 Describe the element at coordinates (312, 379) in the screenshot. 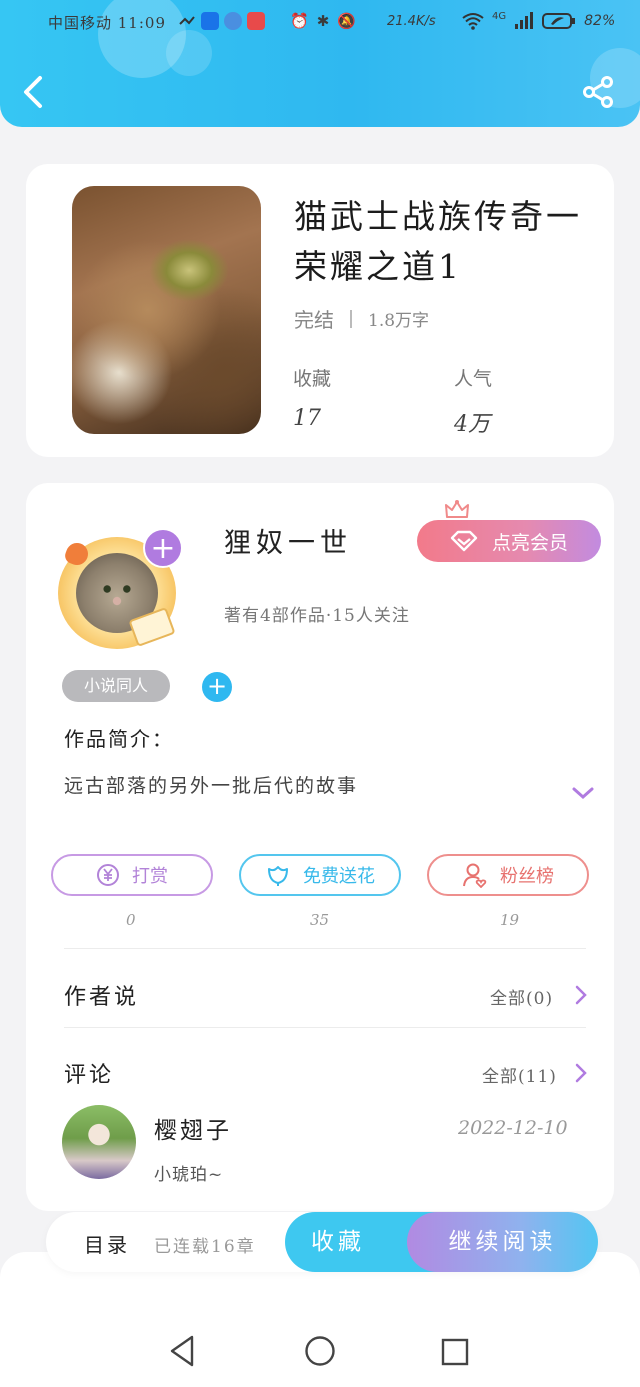

I see `favorites-label: 收藏` at that location.